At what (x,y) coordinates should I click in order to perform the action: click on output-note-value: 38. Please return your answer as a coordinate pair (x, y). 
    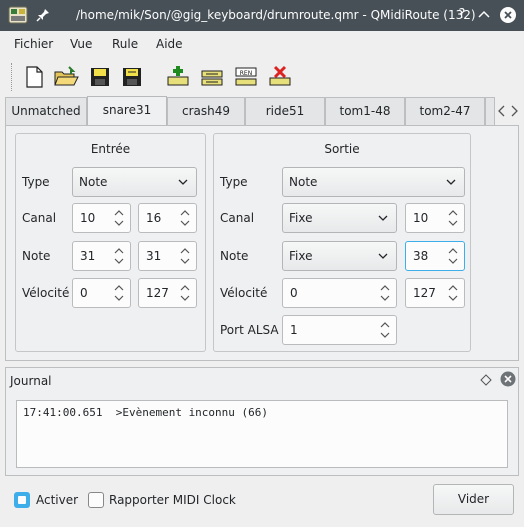
    Looking at the image, I should click on (421, 256).